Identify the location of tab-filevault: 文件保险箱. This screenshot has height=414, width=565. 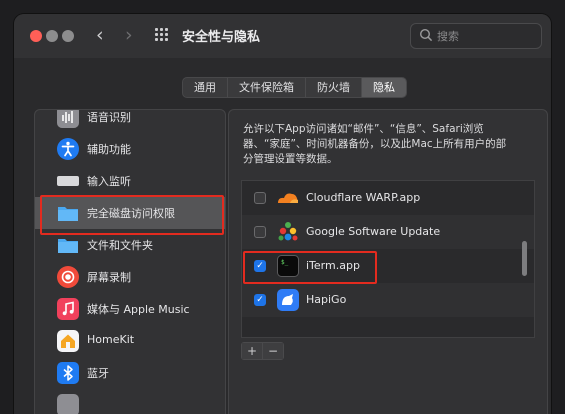
(267, 87).